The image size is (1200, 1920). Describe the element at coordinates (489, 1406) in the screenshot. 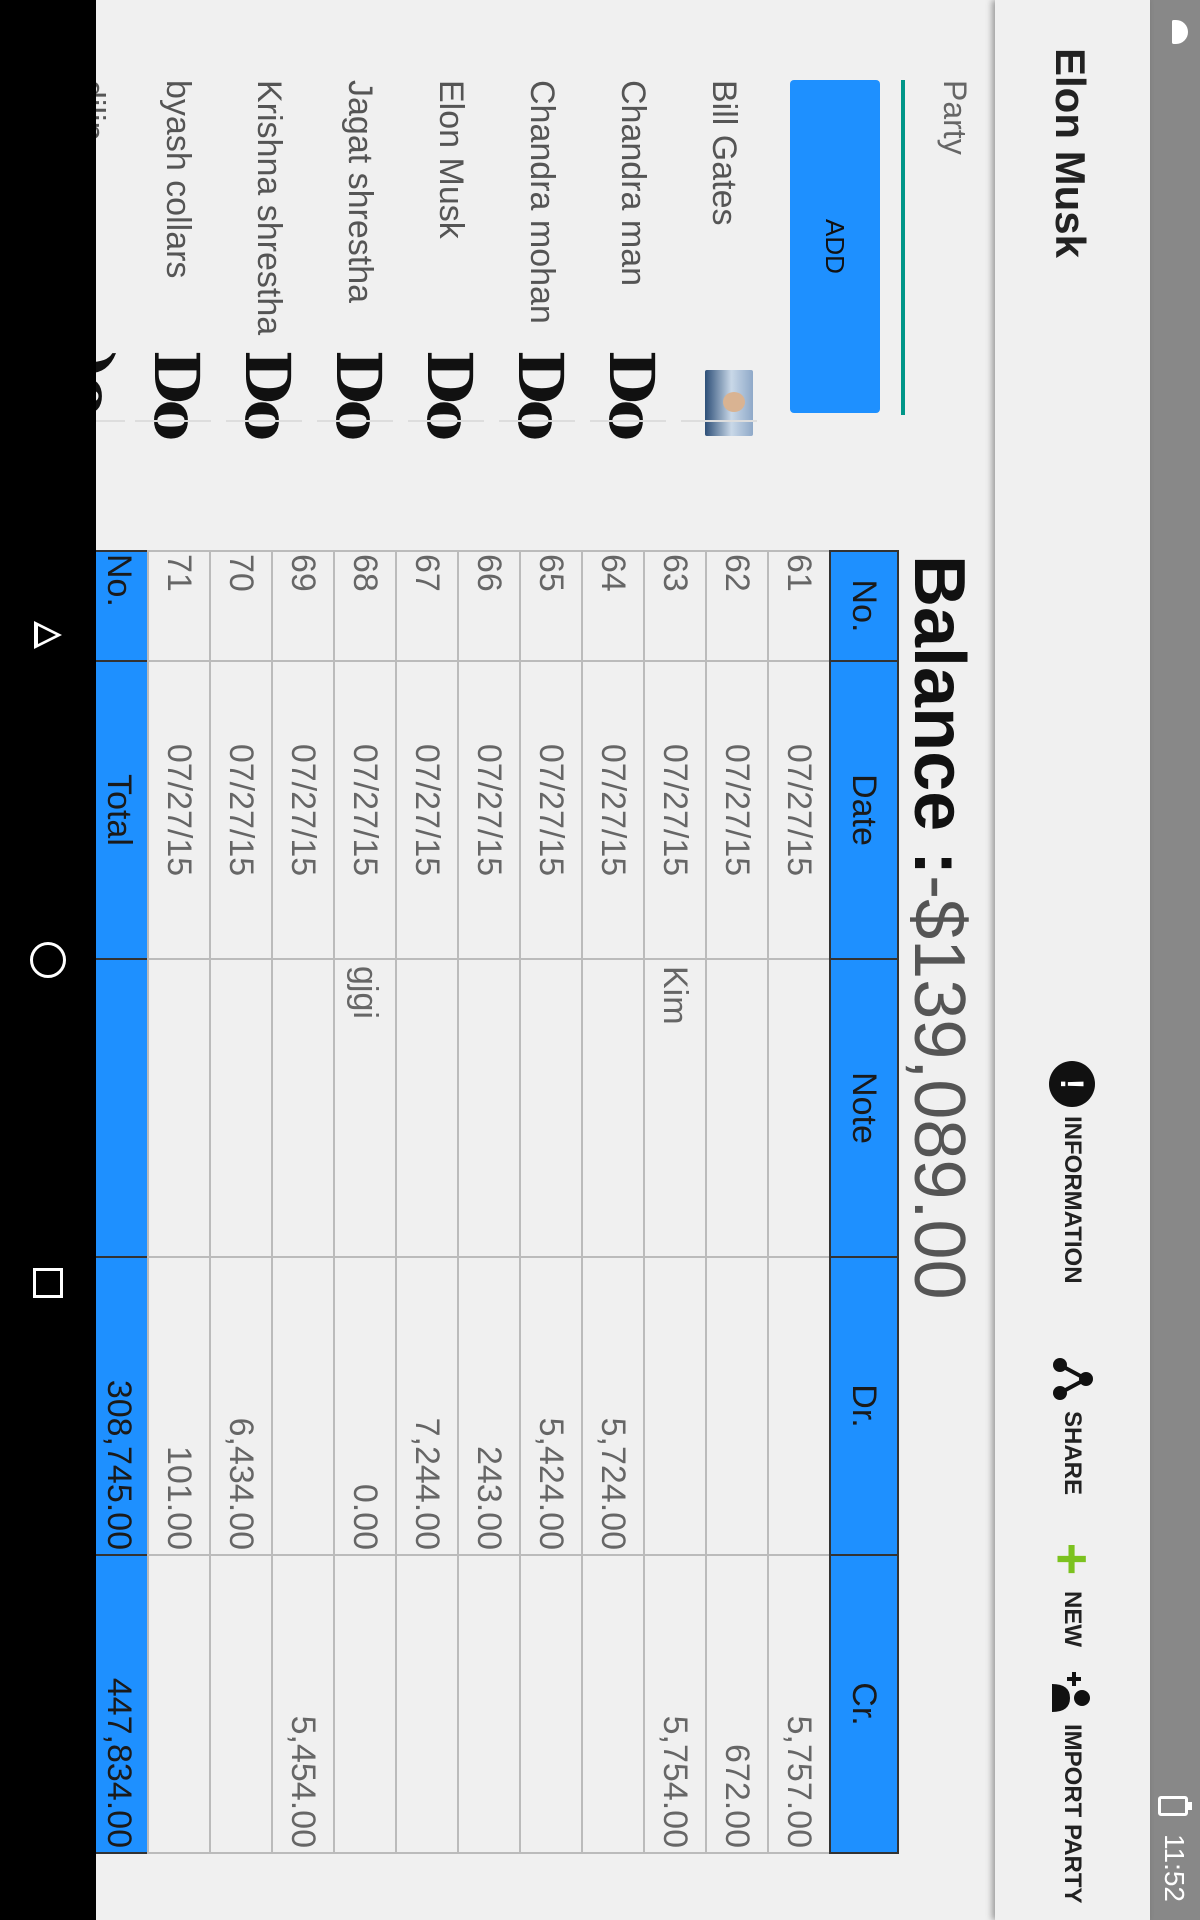

I see `cell-dr: 243.00` at that location.